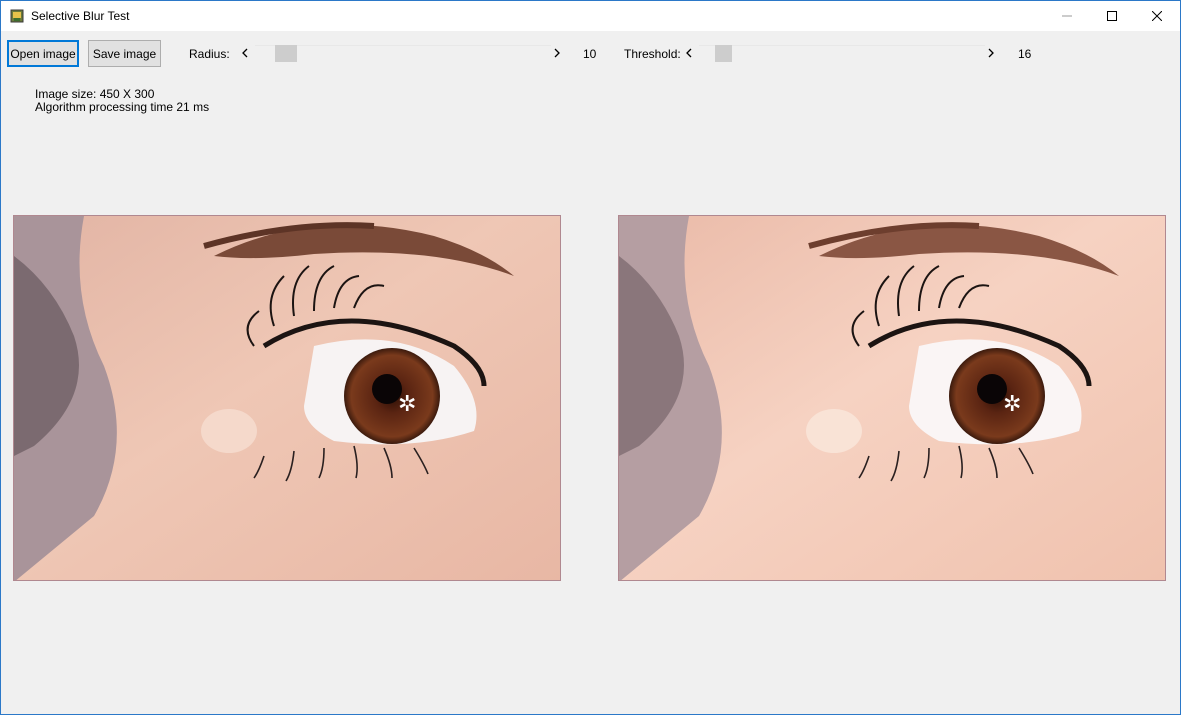  Describe the element at coordinates (246, 53) in the screenshot. I see `radius-left-arrow-icon` at that location.